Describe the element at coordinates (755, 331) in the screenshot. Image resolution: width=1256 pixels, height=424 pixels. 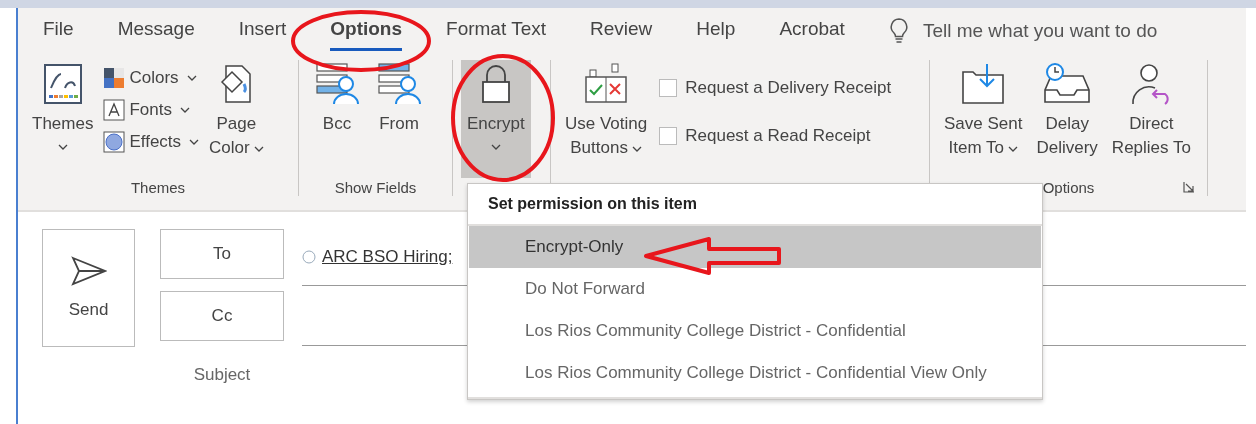
I see `menu-item: Los Rios Community College District - Confidential` at that location.